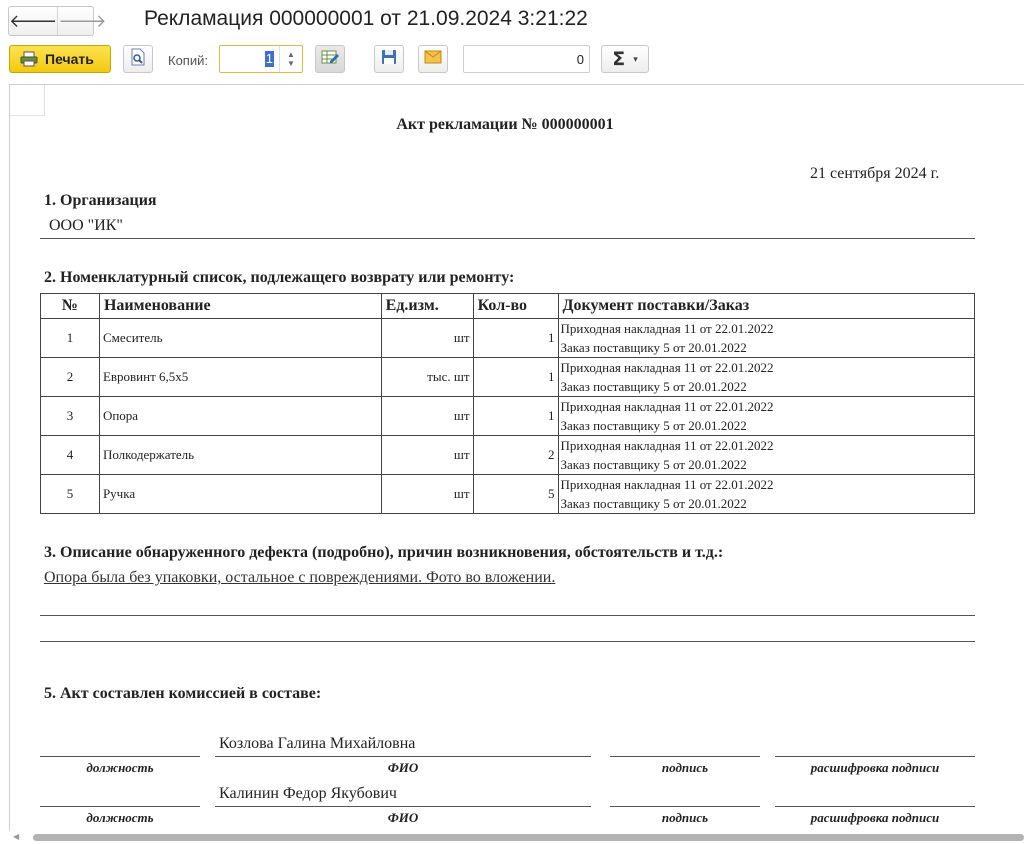 This screenshot has width=1024, height=844. What do you see at coordinates (70, 416) in the screenshot?
I see `row-number: 3` at bounding box center [70, 416].